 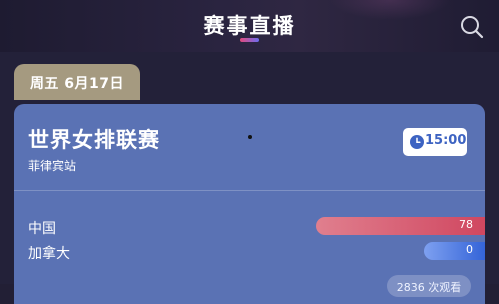 I want to click on clock-icon, so click(x=417, y=142).